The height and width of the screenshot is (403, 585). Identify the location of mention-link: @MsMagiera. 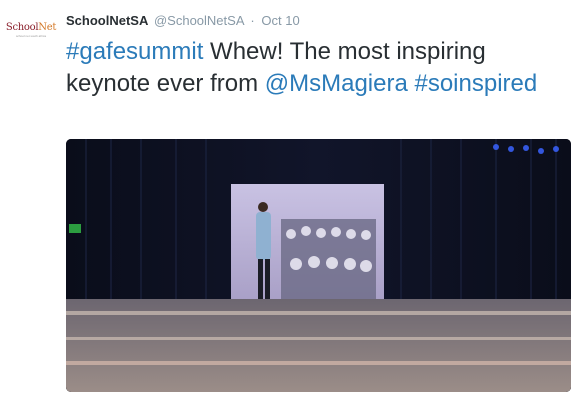
(336, 83).